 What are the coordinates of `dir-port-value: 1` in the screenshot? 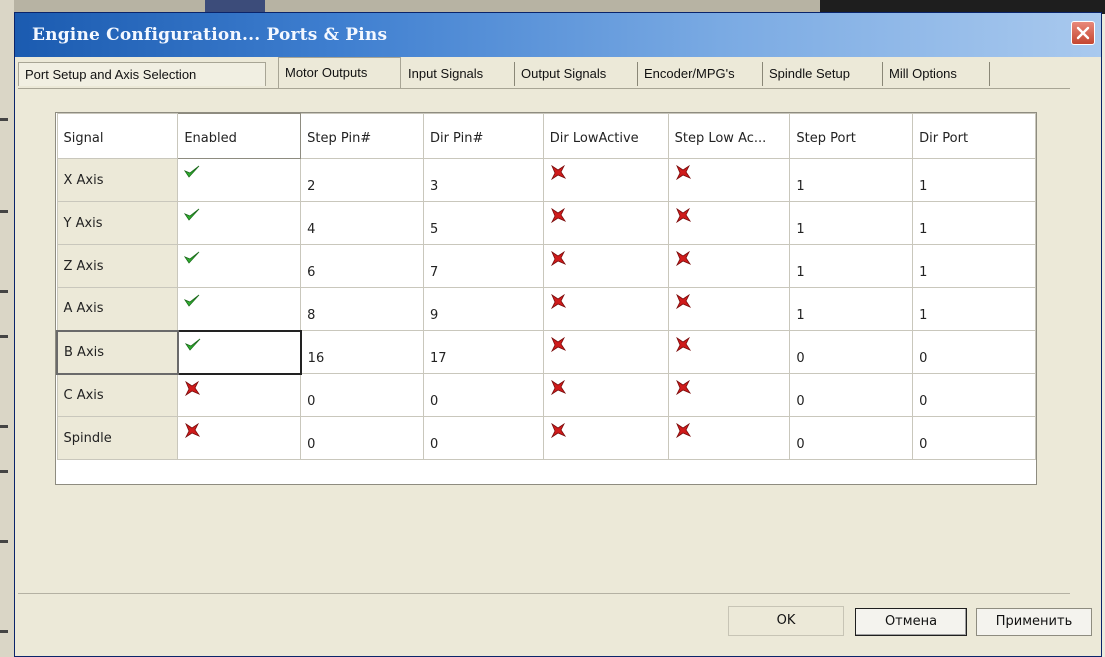 It's located at (923, 272).